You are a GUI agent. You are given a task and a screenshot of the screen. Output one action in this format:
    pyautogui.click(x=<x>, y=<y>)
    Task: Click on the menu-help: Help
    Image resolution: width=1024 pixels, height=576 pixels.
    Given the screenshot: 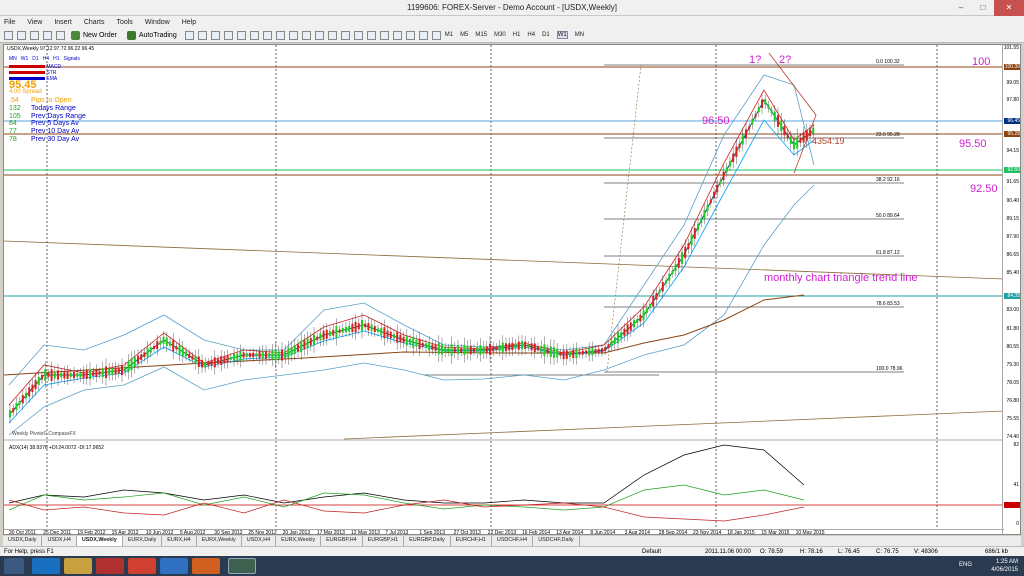 What is the action you would take?
    pyautogui.click(x=189, y=22)
    